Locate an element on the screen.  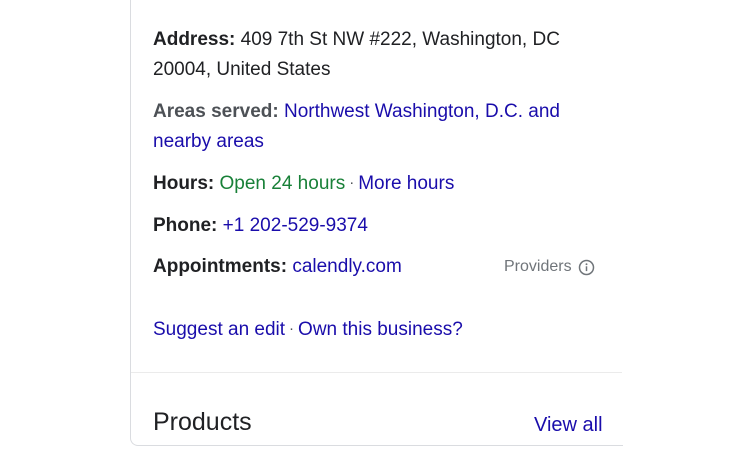
appointments-label: Appointments: is located at coordinates (220, 266).